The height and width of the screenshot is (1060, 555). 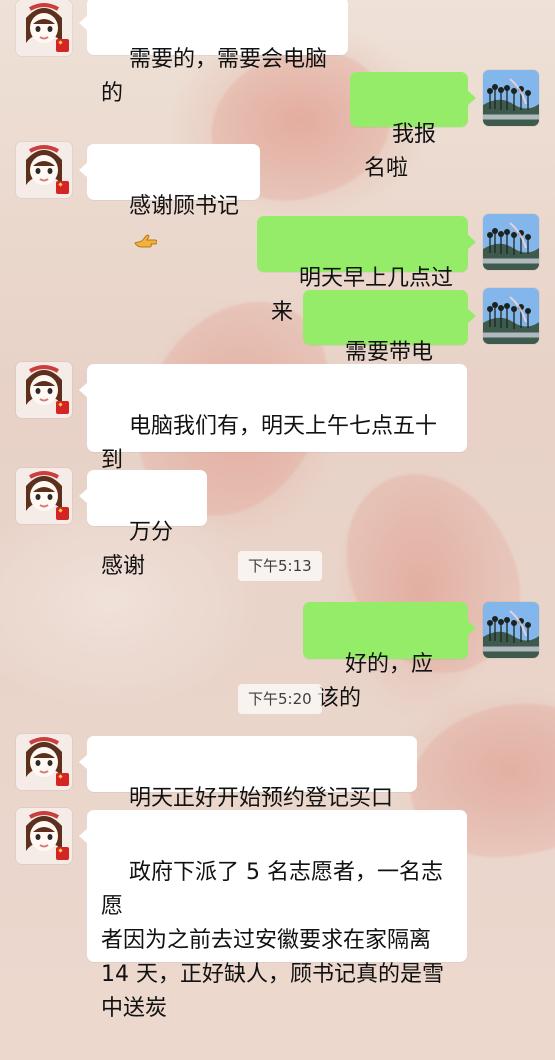 I want to click on timestamp: 下午5:13, so click(x=280, y=566).